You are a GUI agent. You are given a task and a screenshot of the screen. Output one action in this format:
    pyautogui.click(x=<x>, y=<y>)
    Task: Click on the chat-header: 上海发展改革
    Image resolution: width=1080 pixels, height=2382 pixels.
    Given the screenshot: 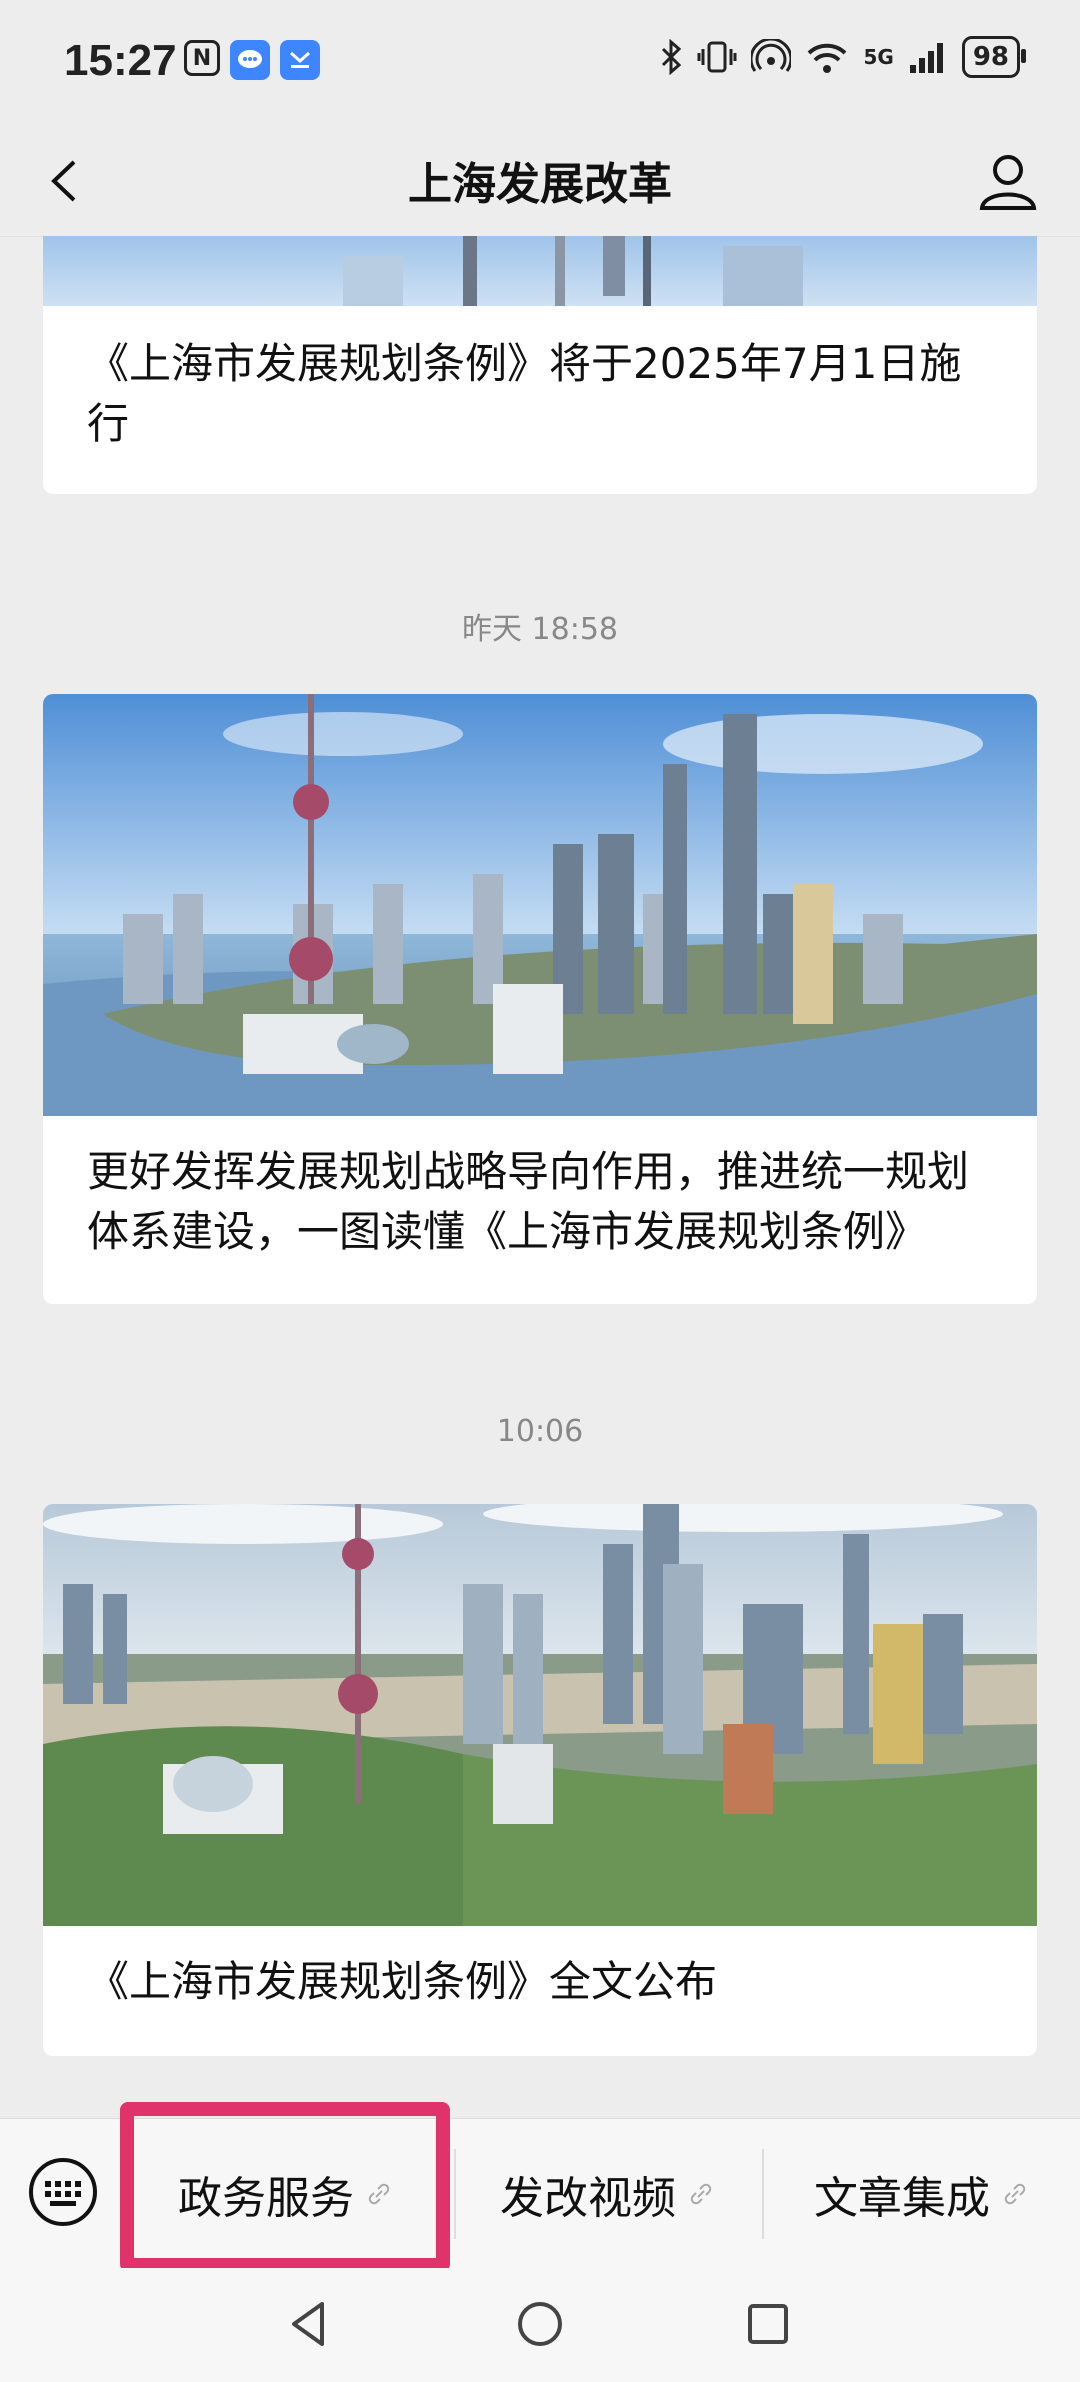 What is the action you would take?
    pyautogui.click(x=540, y=181)
    